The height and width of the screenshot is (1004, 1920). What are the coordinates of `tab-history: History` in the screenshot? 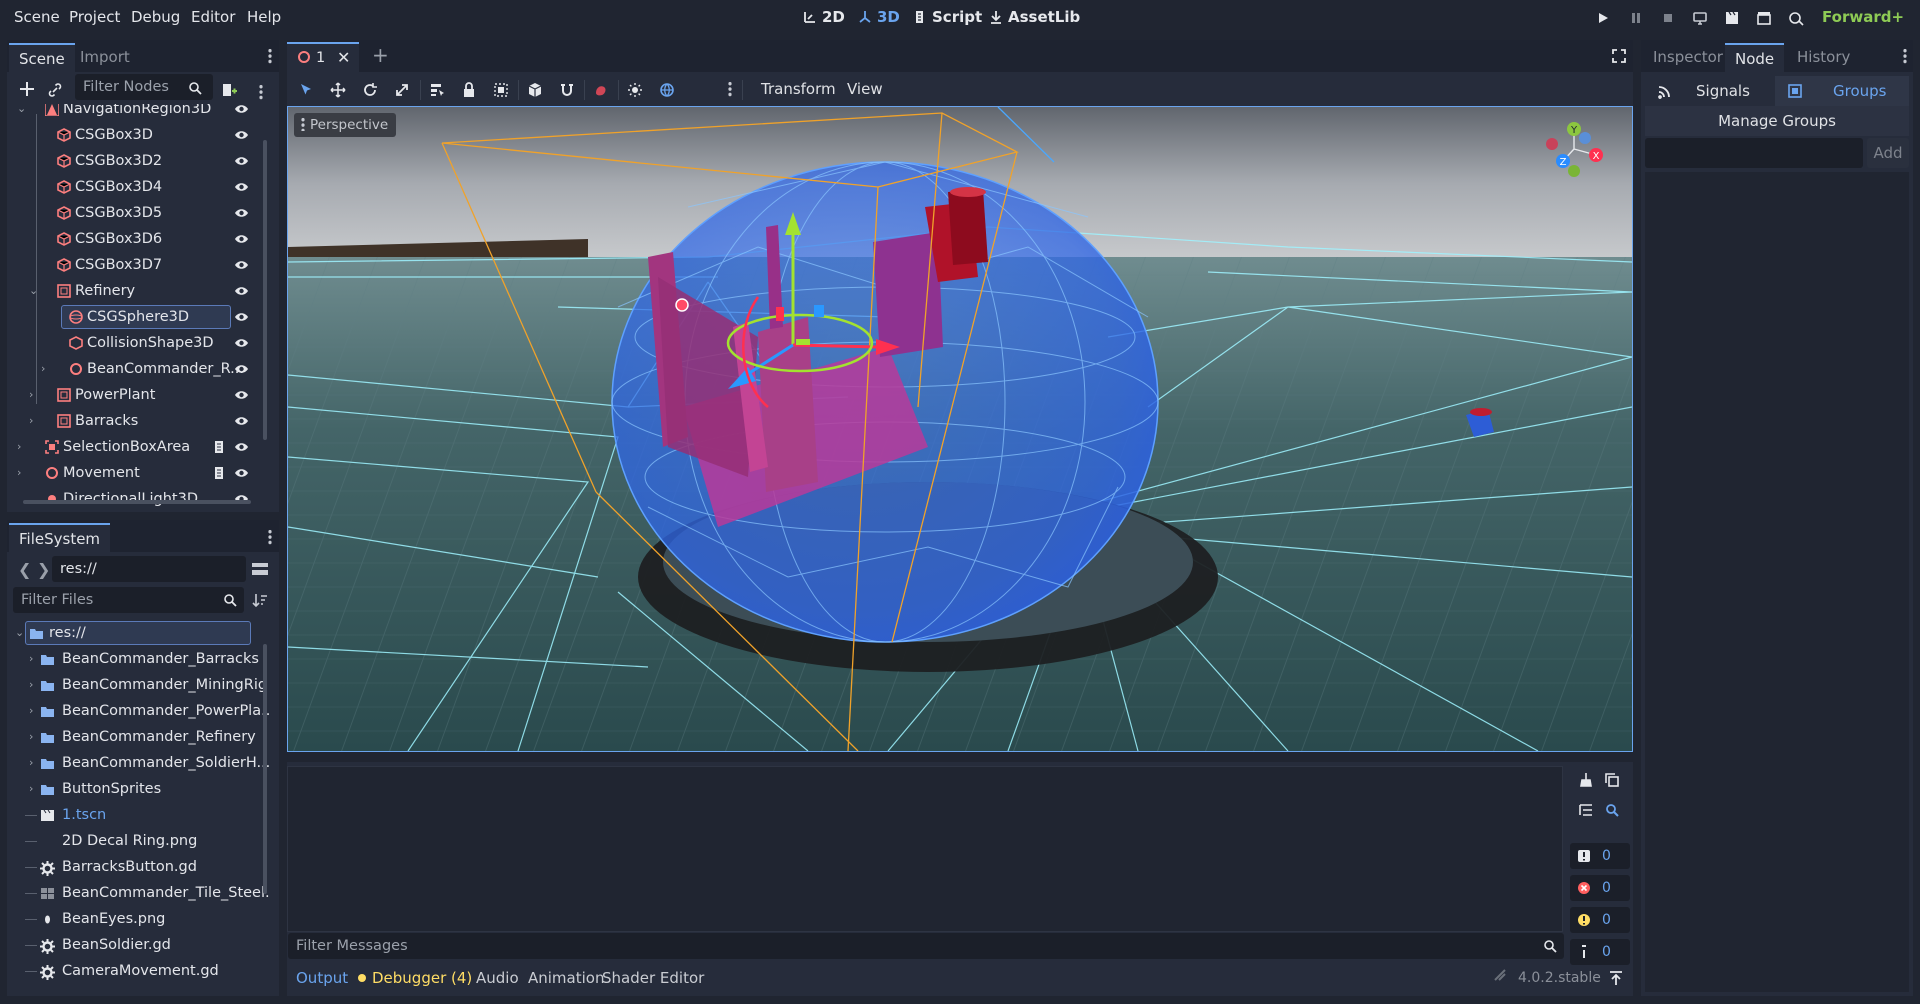 It's located at (1823, 57).